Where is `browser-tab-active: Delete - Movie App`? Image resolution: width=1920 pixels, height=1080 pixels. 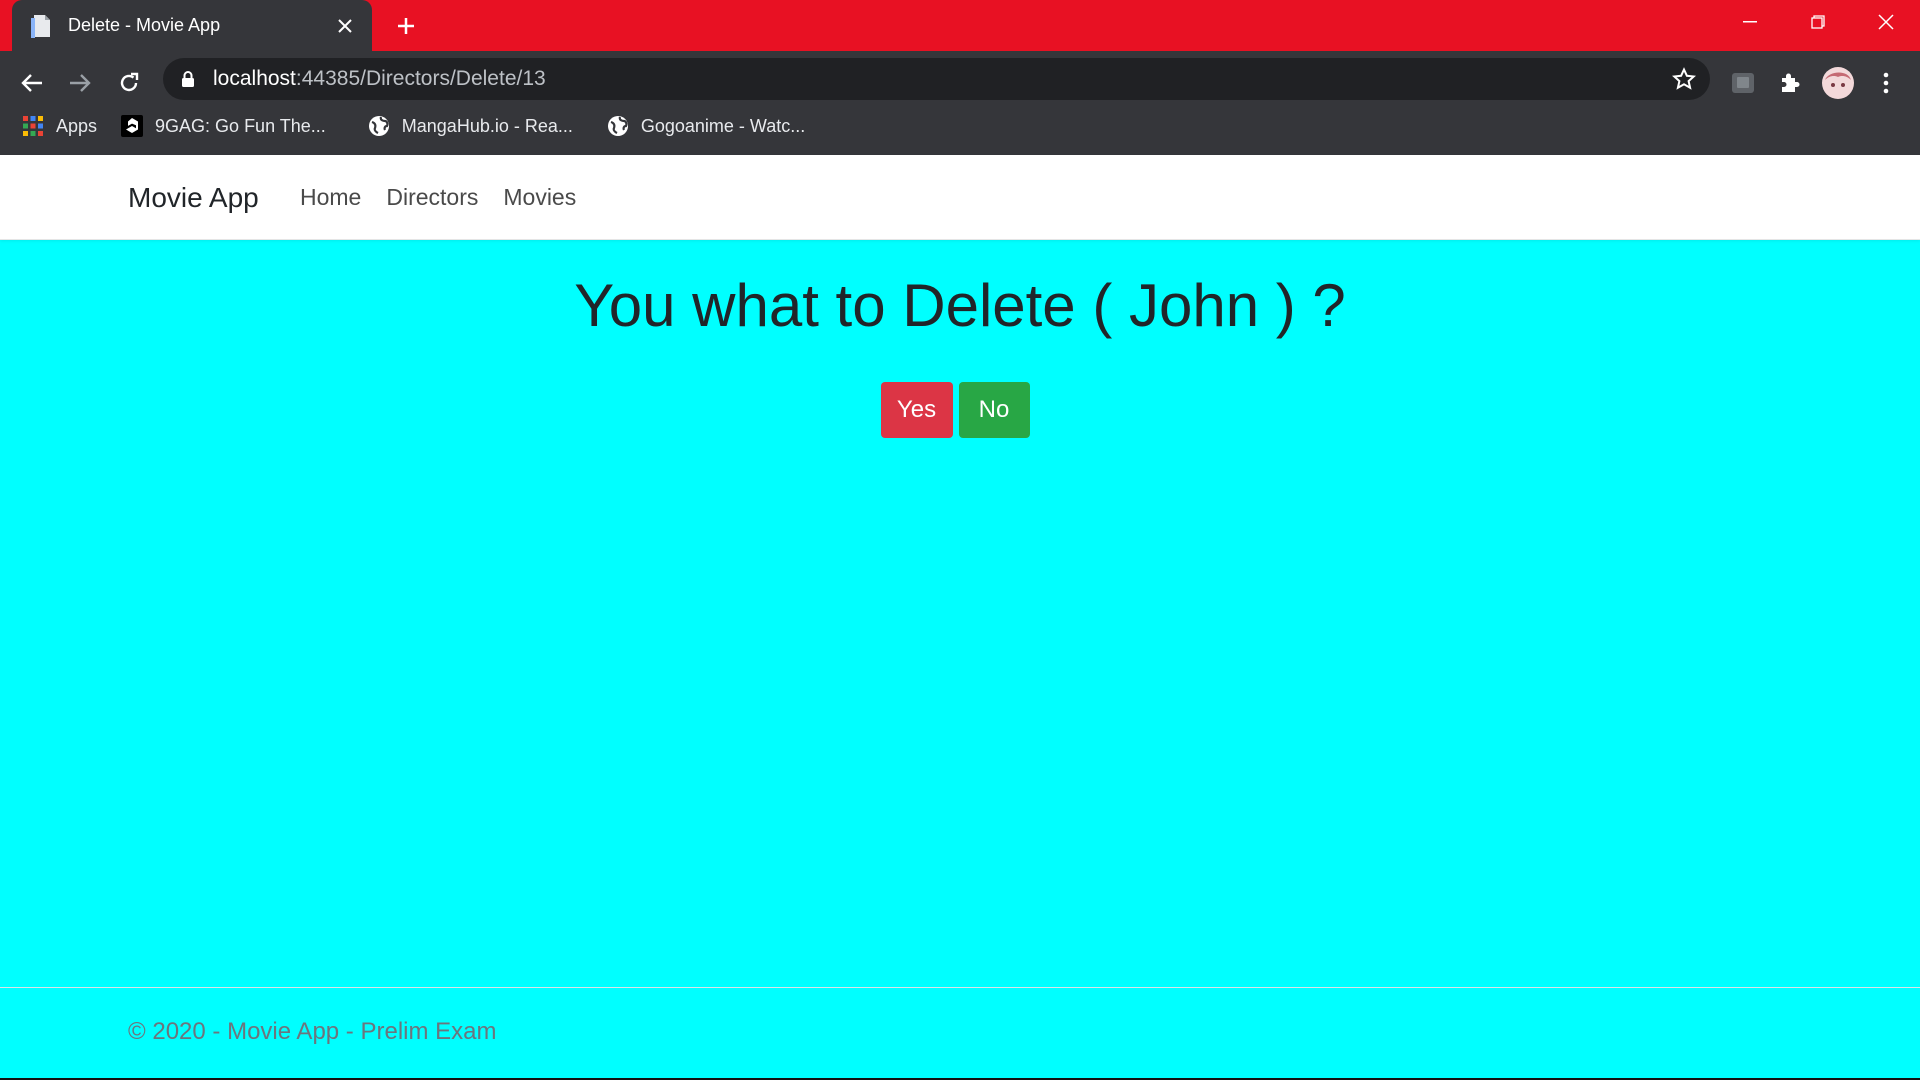
browser-tab-active: Delete - Movie App is located at coordinates (192, 25).